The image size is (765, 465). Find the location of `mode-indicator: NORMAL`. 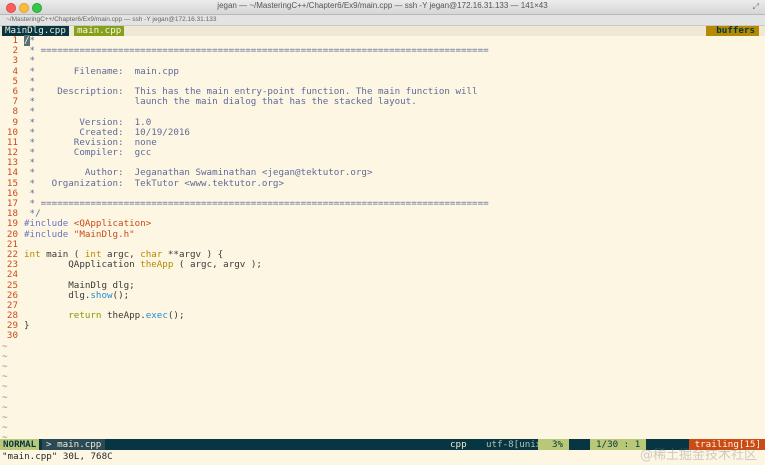

mode-indicator: NORMAL is located at coordinates (20, 444).